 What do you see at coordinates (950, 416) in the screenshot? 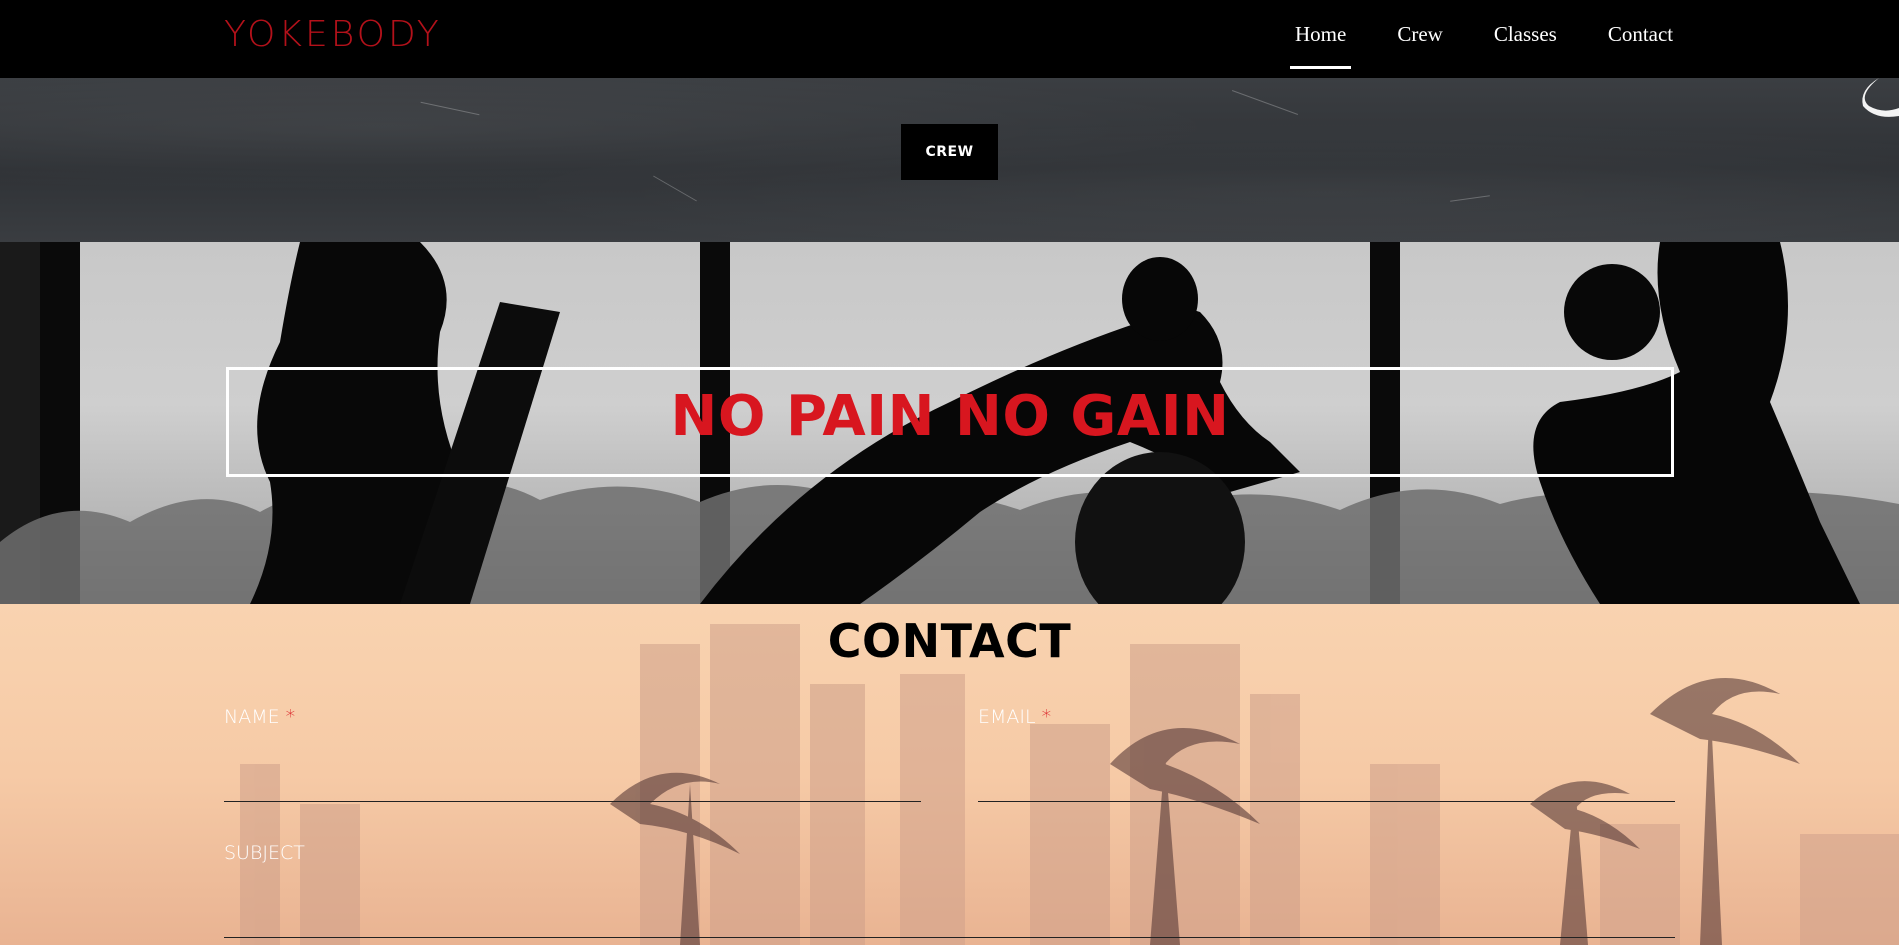
I see `hero-slogan: NO PAIN NO GAIN` at bounding box center [950, 416].